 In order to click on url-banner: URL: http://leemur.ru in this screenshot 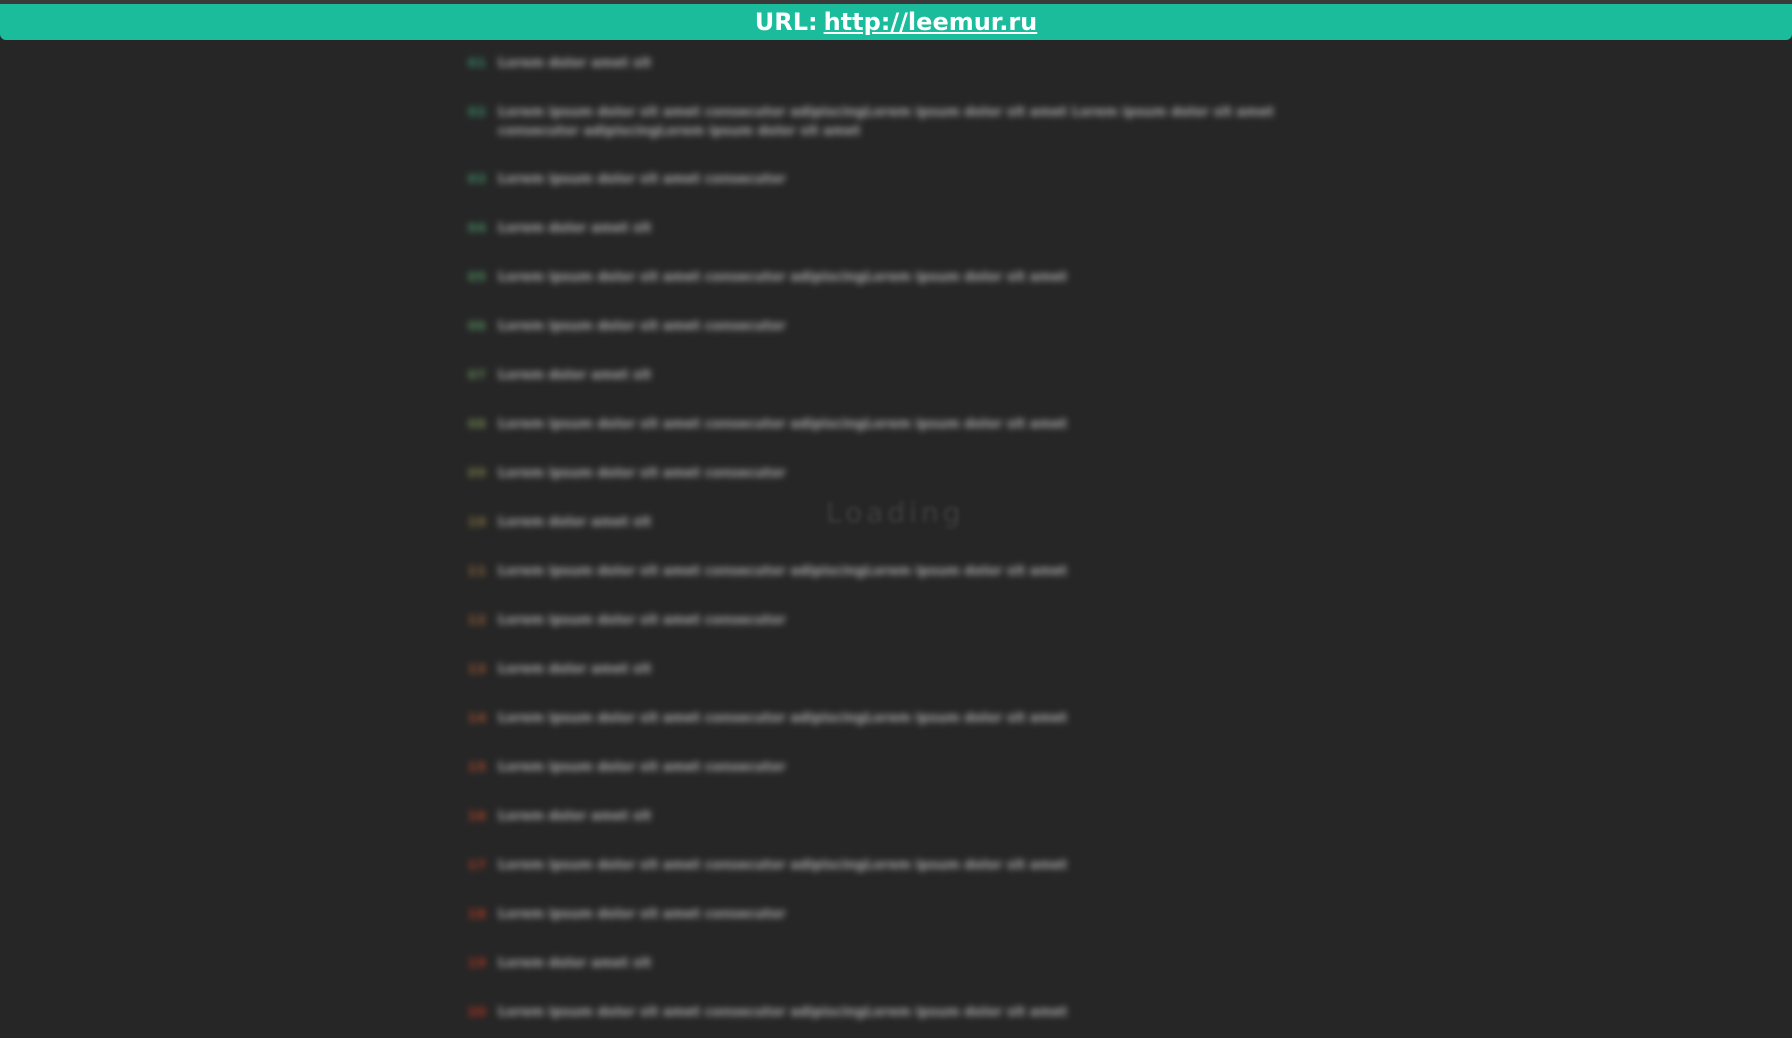, I will do `click(896, 22)`.